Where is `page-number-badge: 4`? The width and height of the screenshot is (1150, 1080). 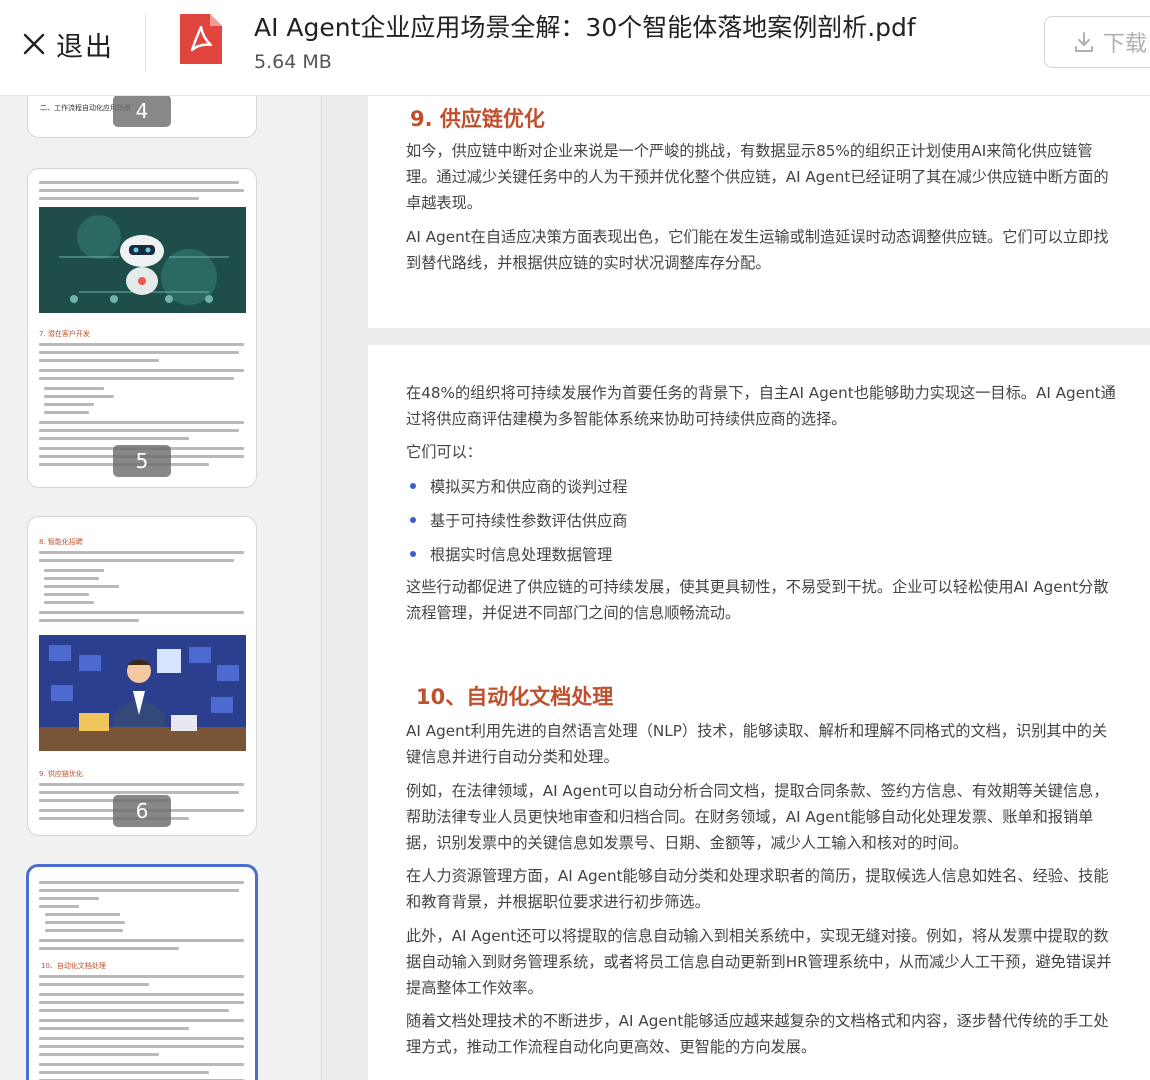
page-number-badge: 4 is located at coordinates (142, 111).